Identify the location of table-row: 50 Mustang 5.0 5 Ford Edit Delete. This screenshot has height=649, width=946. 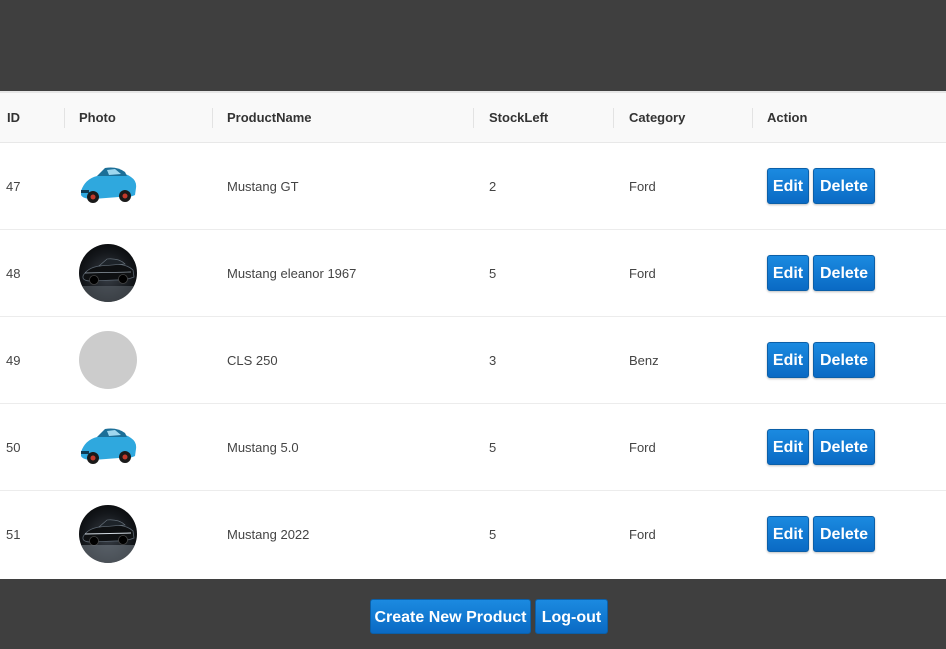
(473, 447).